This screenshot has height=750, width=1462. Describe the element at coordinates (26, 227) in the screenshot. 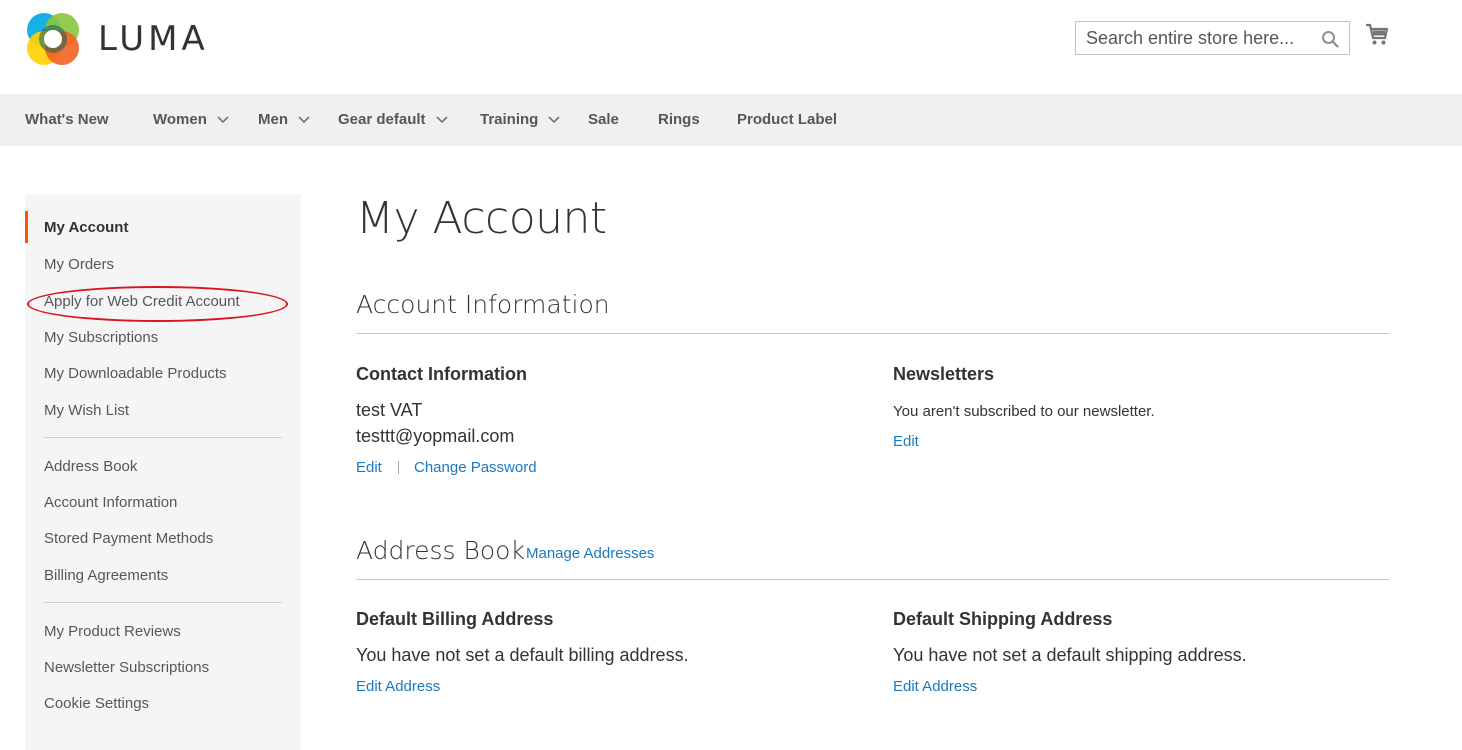

I see `active-indicator` at that location.